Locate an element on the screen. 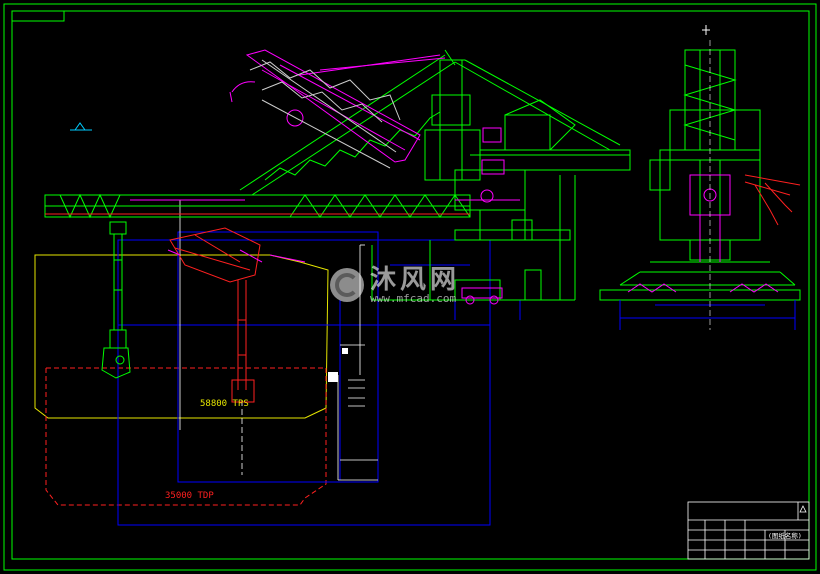 The image size is (820, 574). front-discharge-arm is located at coordinates (772, 200).